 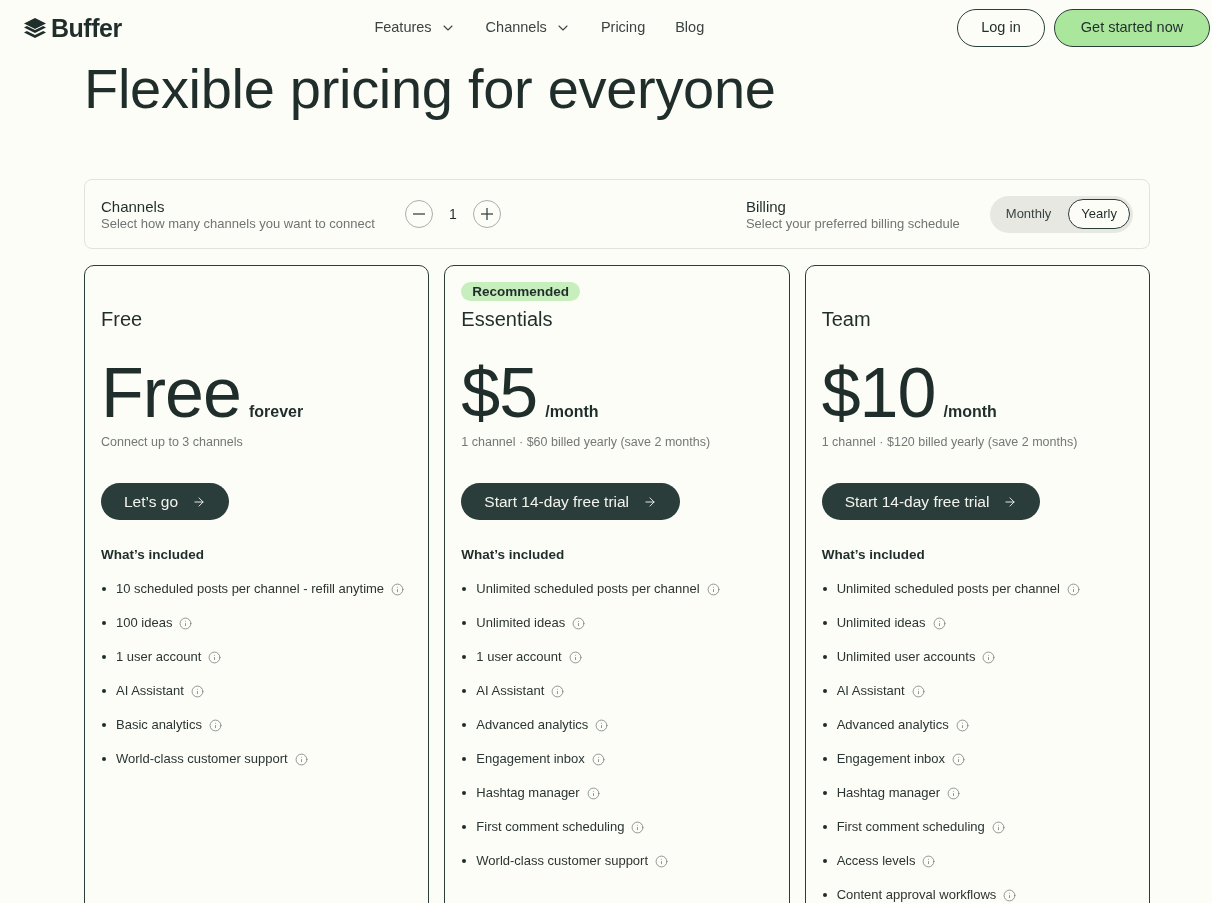 I want to click on feature-text: Basic analytics, so click(x=159, y=725).